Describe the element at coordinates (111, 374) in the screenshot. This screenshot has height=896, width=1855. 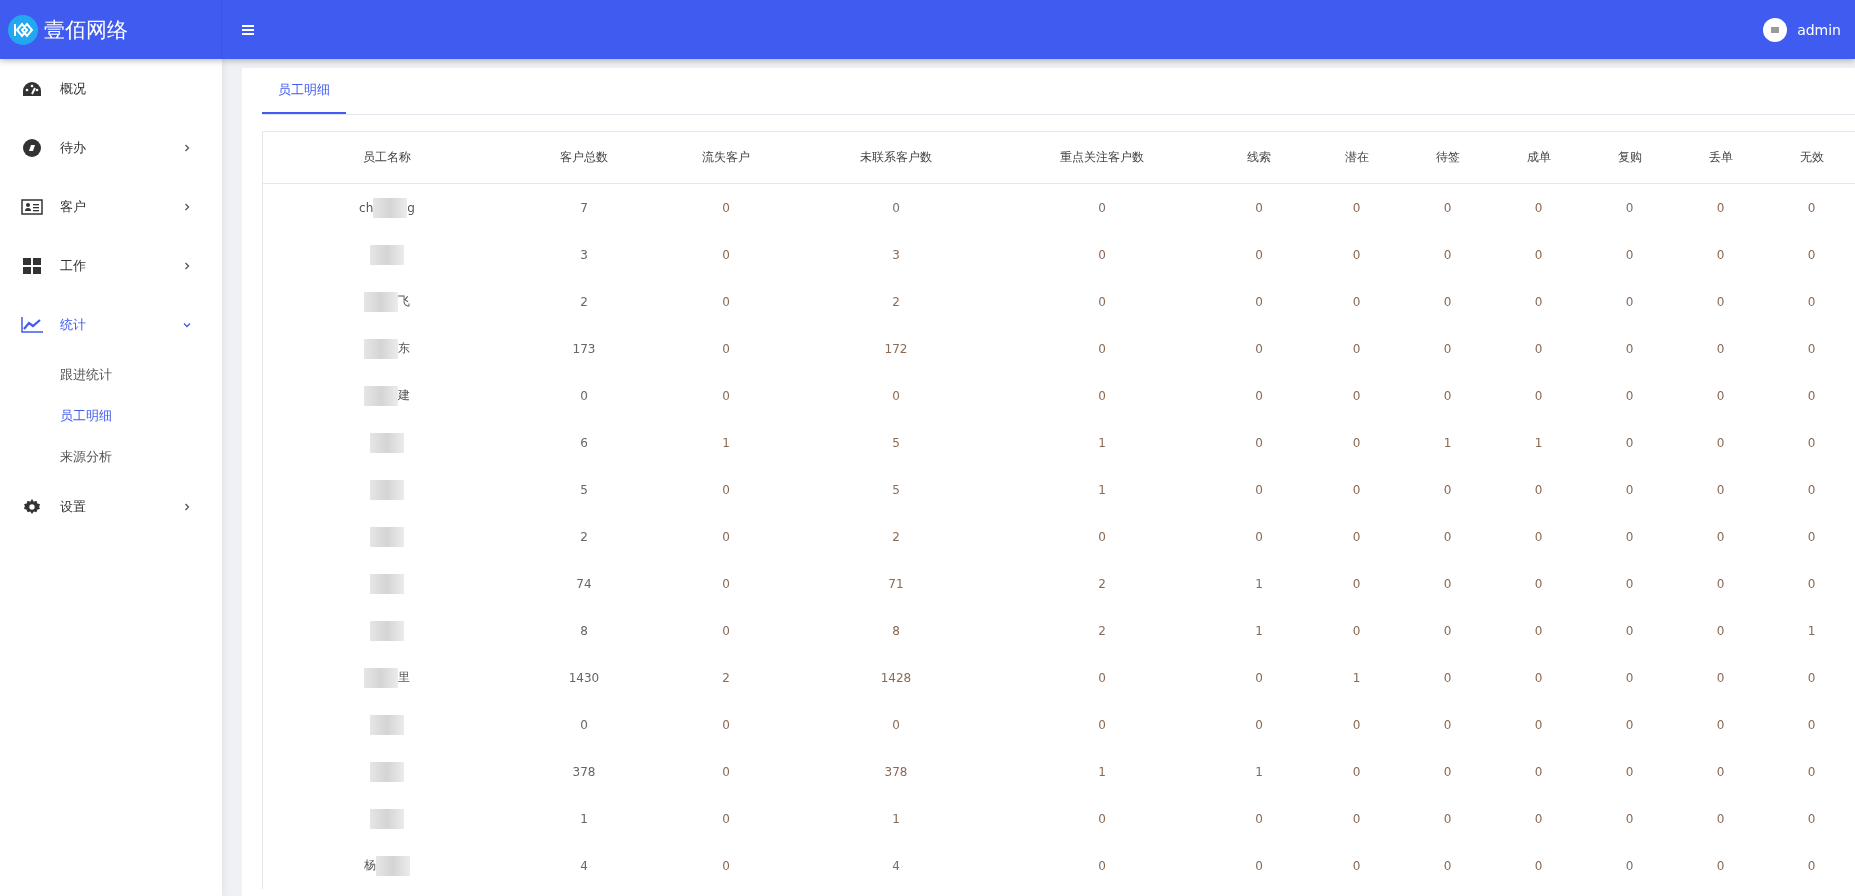
I see `sidebar-subitem: 跟进统计` at that location.